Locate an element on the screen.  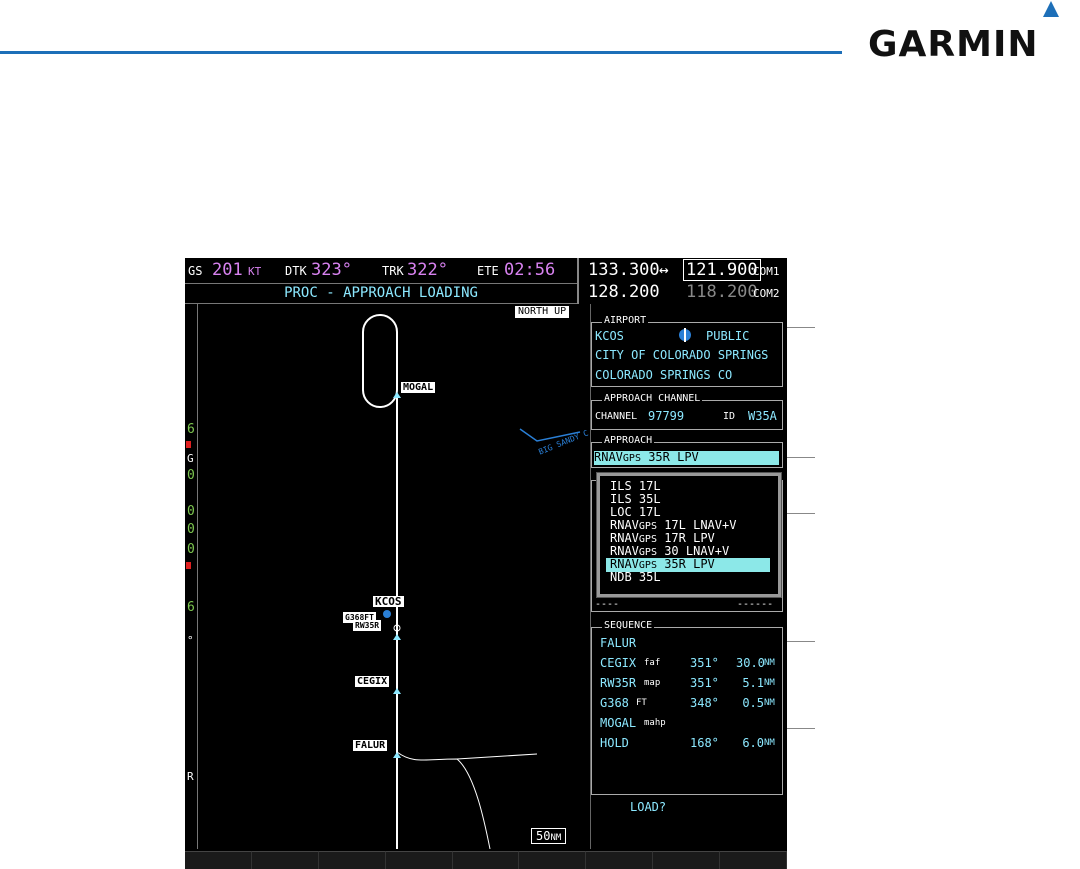
approach-selected-field: RNAVGPS 35R LPV is located at coordinates (686, 458).